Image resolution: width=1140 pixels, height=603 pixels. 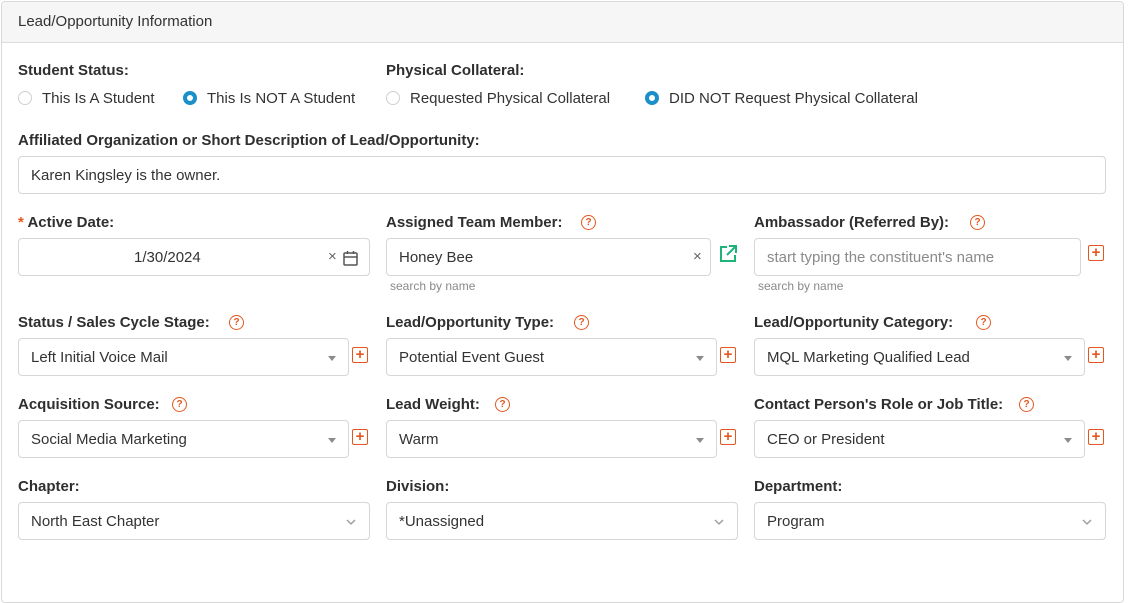 I want to click on assigned-team-member-label: Assigned Team Member:, so click(x=474, y=222).